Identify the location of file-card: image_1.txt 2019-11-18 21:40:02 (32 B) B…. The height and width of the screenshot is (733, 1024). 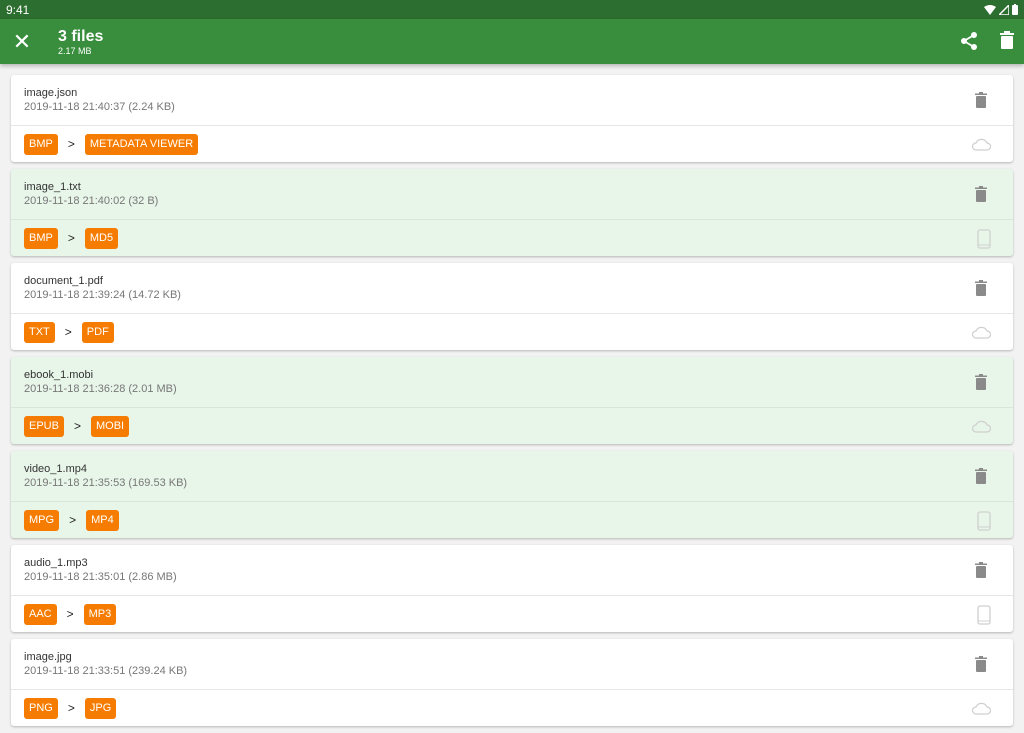
(512, 212).